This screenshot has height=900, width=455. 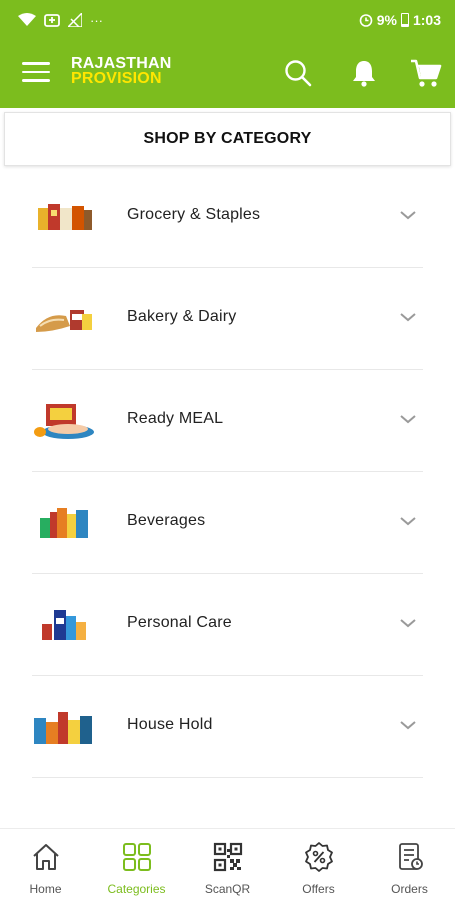 What do you see at coordinates (227, 421) in the screenshot?
I see `category-row-ready-meal: Ready MEAL` at bounding box center [227, 421].